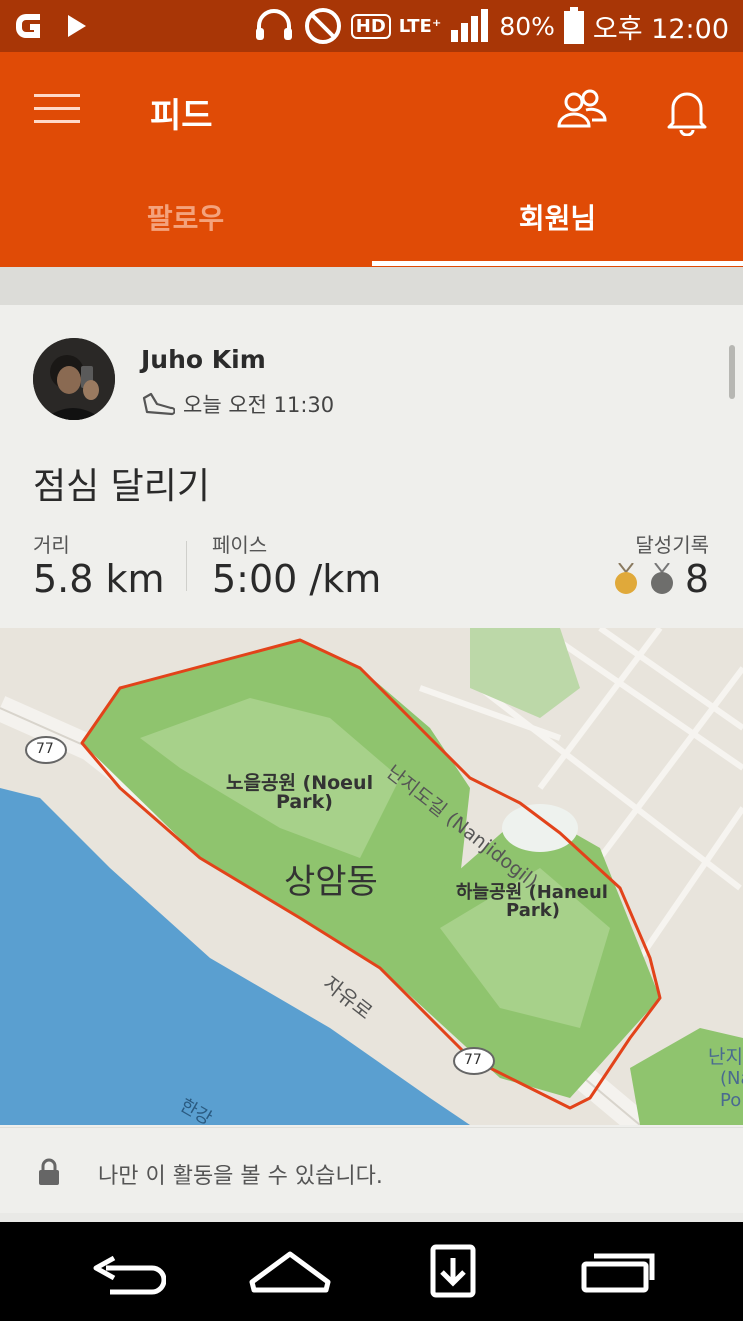  Describe the element at coordinates (99, 579) in the screenshot. I see `distance-value: 5.8 km` at that location.